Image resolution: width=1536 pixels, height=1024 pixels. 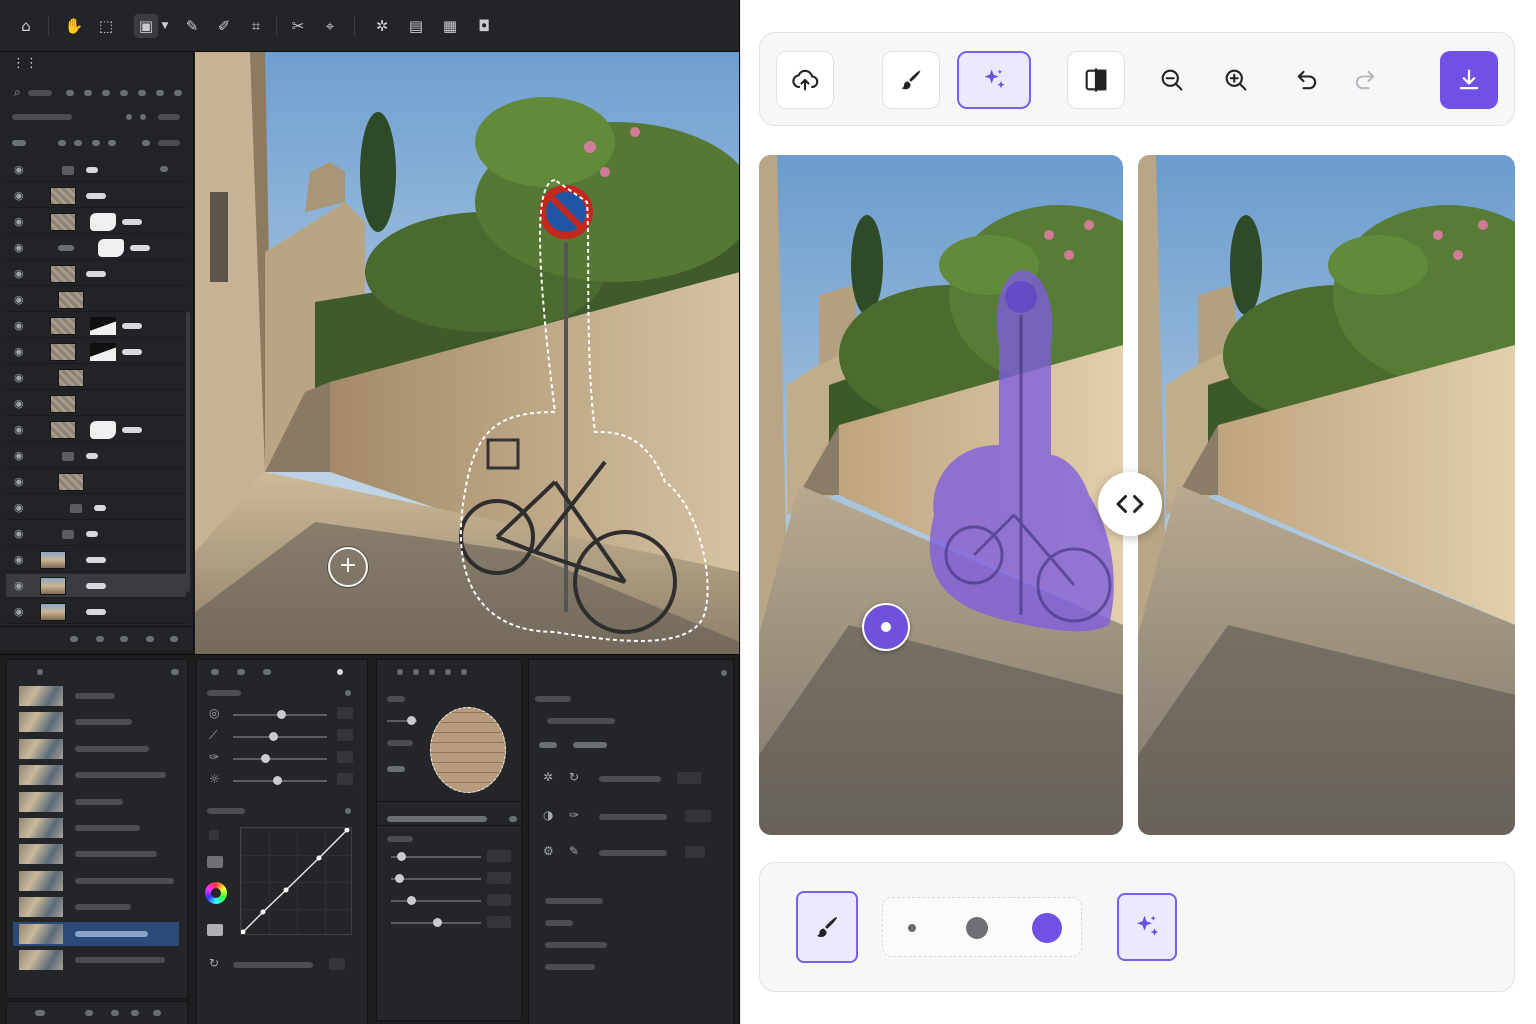 What do you see at coordinates (188, 452) in the screenshot?
I see `layers-scrollbar` at bounding box center [188, 452].